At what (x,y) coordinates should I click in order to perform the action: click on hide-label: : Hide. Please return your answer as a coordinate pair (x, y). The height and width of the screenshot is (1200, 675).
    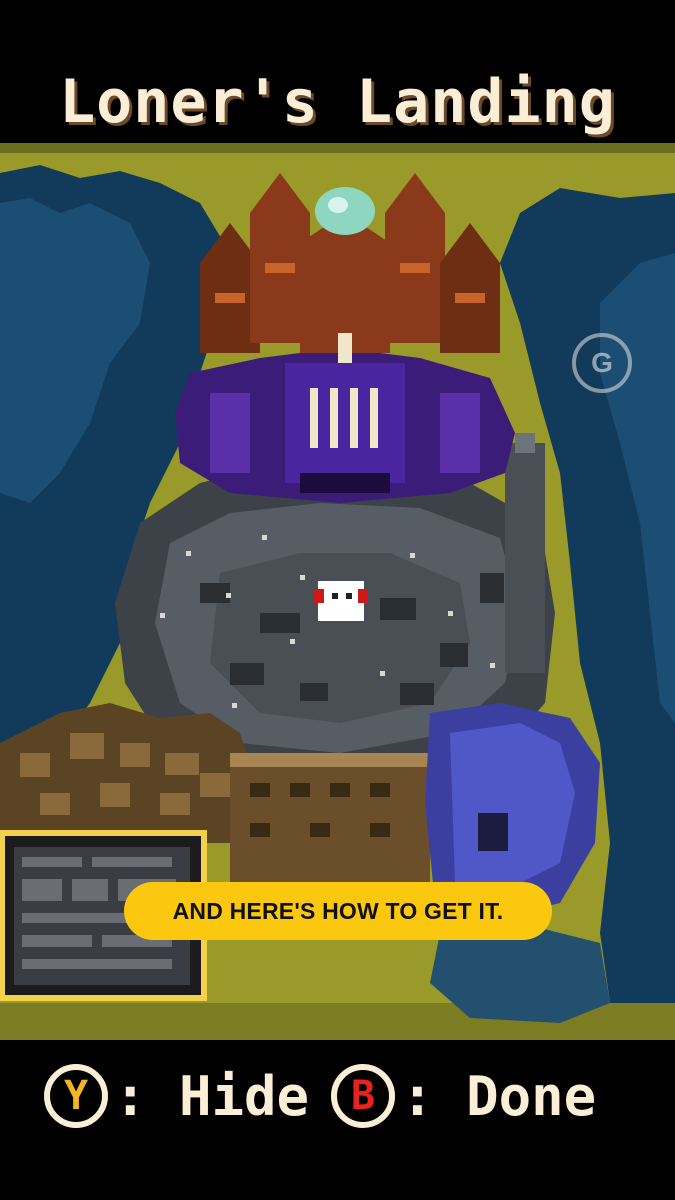
    Looking at the image, I should click on (212, 1096).